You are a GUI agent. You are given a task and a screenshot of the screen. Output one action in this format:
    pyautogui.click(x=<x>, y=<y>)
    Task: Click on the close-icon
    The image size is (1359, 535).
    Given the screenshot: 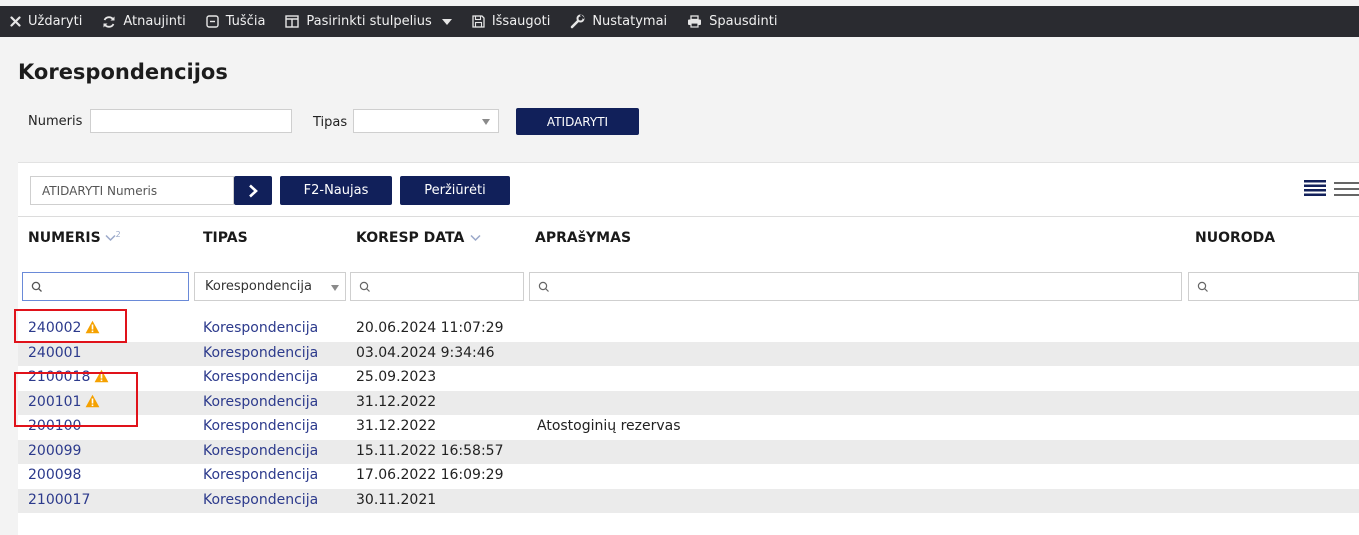 What is the action you would take?
    pyautogui.click(x=15, y=21)
    